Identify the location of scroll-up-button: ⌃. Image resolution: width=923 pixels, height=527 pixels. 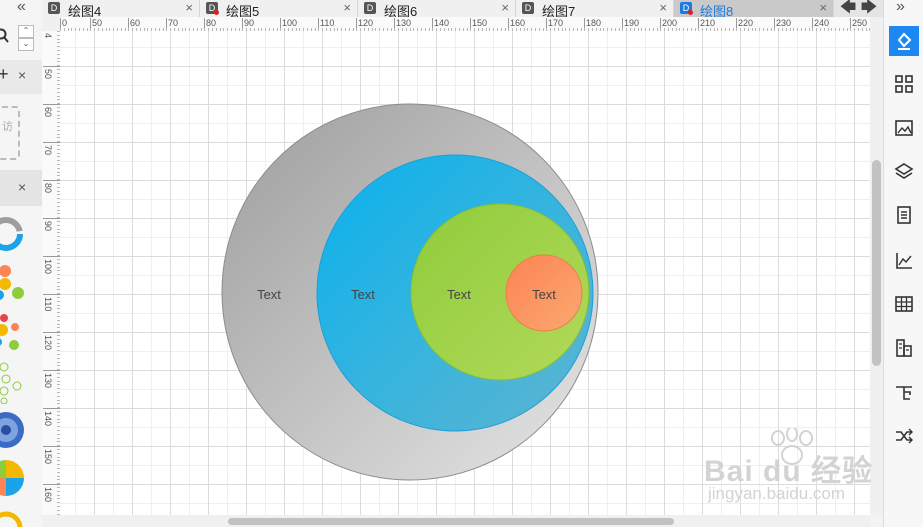
(26, 31).